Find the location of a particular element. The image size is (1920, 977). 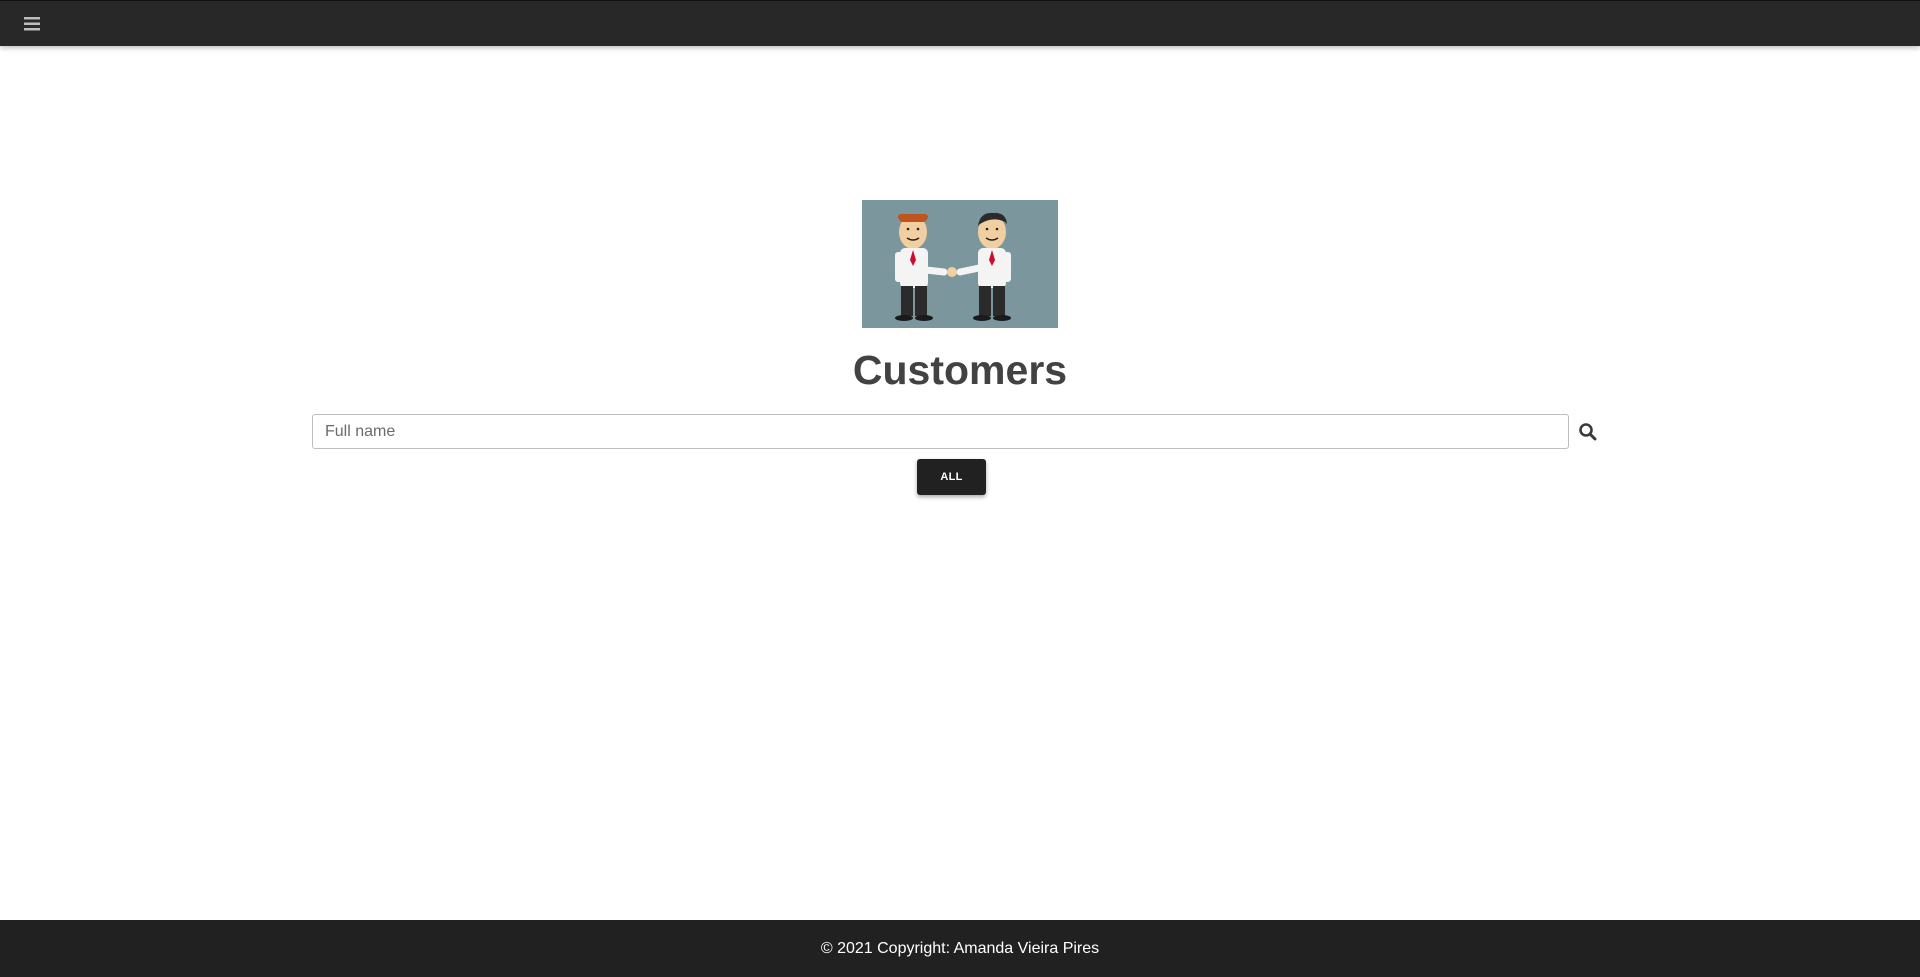

footer: © 2021 Copyright: Amanda Vieira Pires is located at coordinates (960, 948).